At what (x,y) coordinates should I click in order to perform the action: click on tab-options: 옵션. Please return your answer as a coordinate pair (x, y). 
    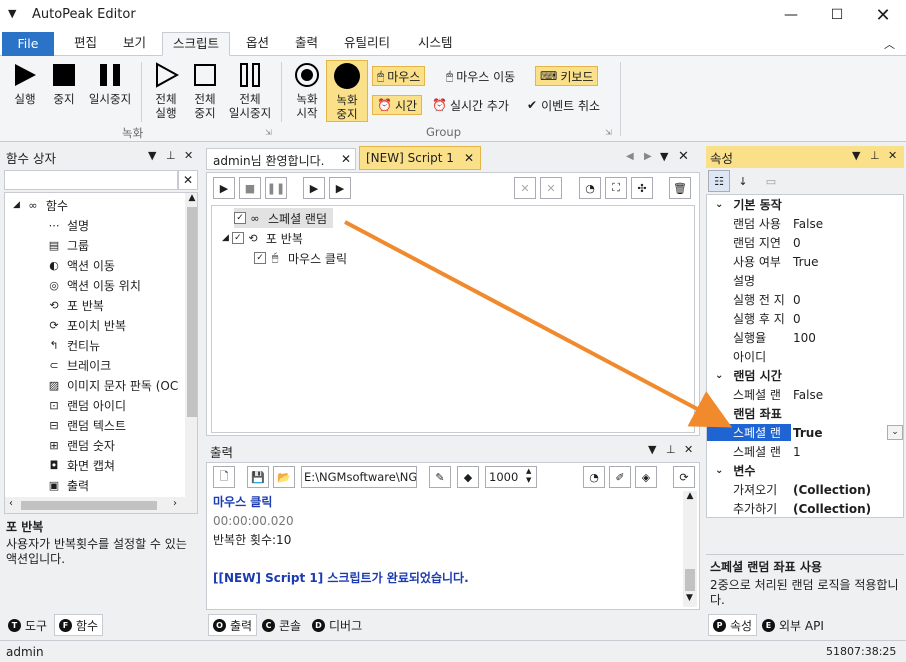
    Looking at the image, I should click on (257, 44).